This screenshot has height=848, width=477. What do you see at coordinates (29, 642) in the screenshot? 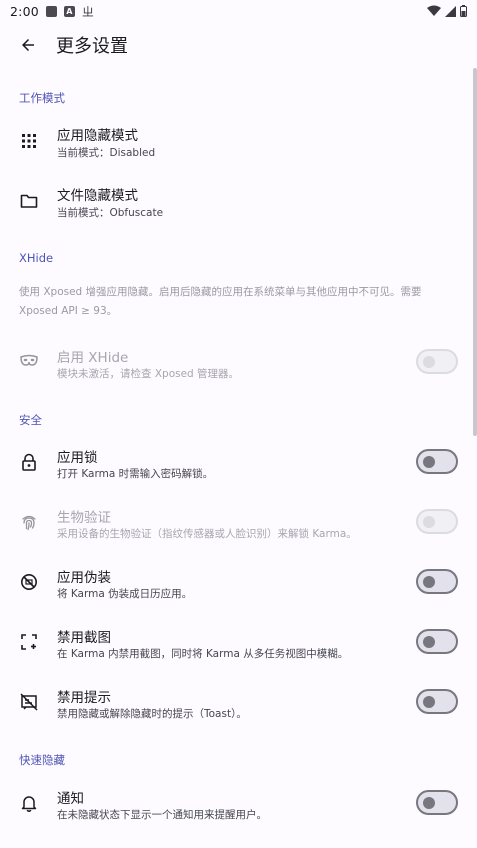
I see `screenshot-icon` at bounding box center [29, 642].